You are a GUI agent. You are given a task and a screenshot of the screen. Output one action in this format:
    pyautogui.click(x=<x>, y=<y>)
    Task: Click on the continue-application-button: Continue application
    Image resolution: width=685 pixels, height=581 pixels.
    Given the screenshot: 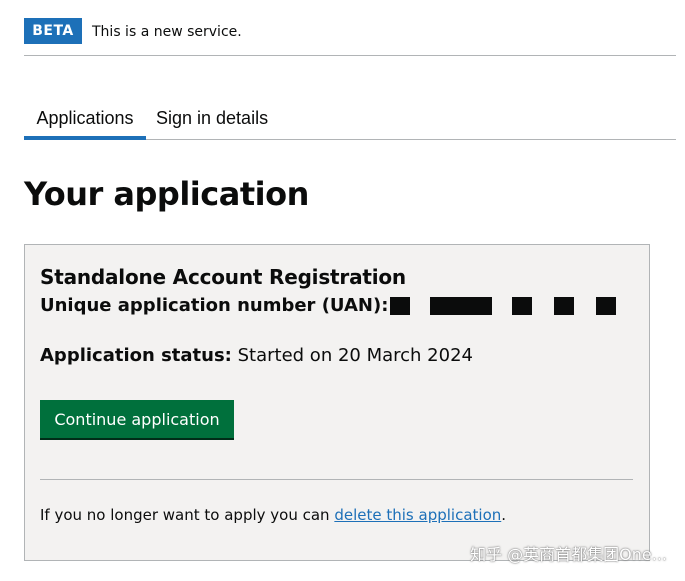 What is the action you would take?
    pyautogui.click(x=137, y=419)
    